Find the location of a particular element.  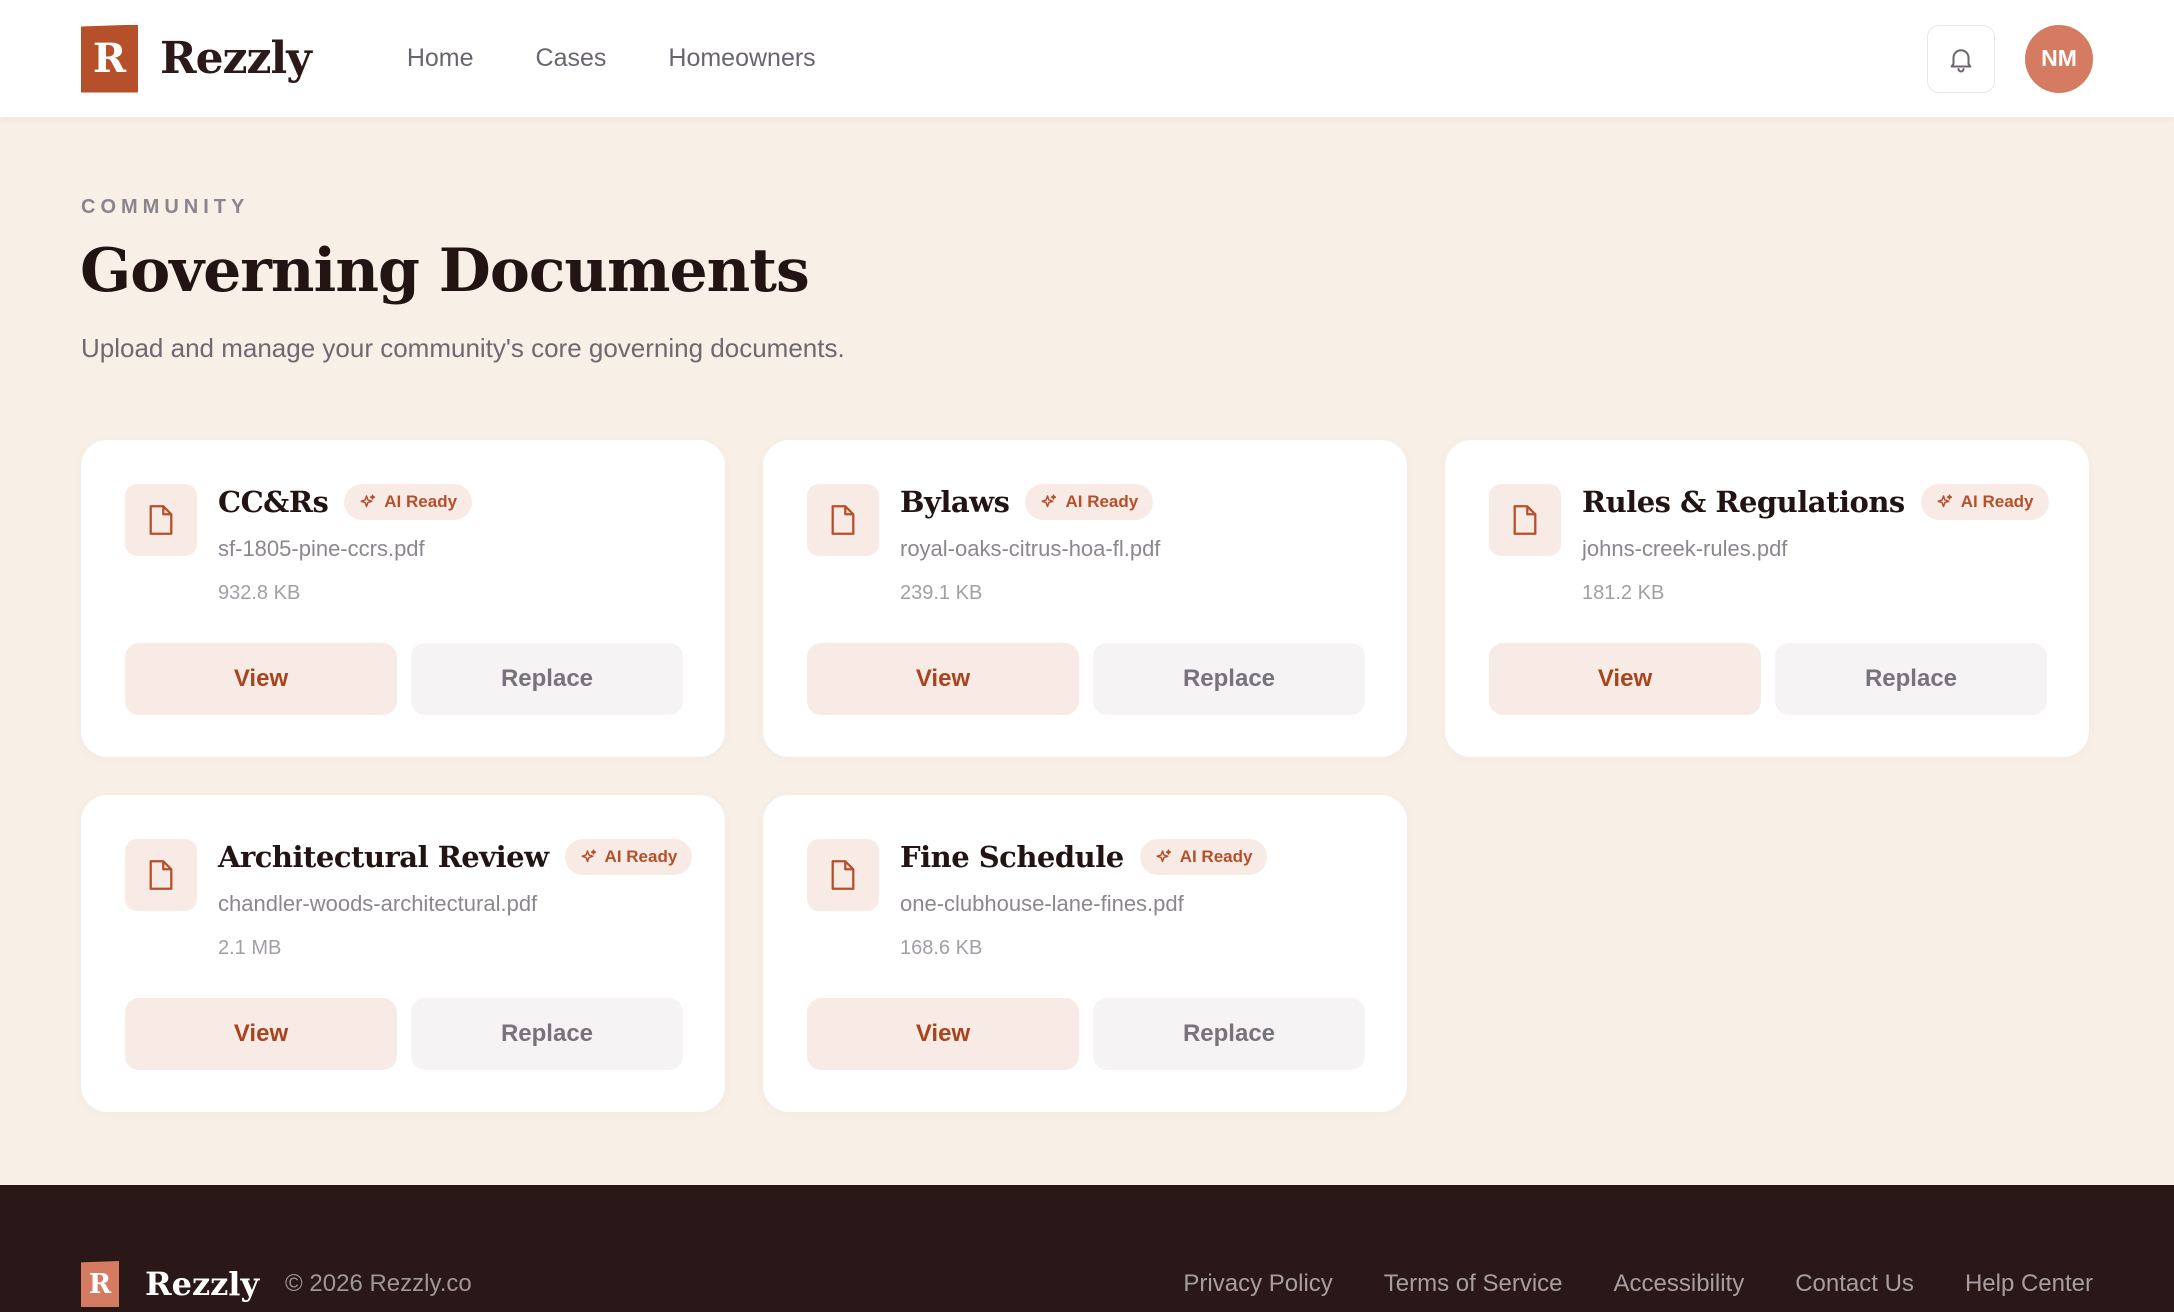

footer-brand: Rezzly is located at coordinates (202, 1284).